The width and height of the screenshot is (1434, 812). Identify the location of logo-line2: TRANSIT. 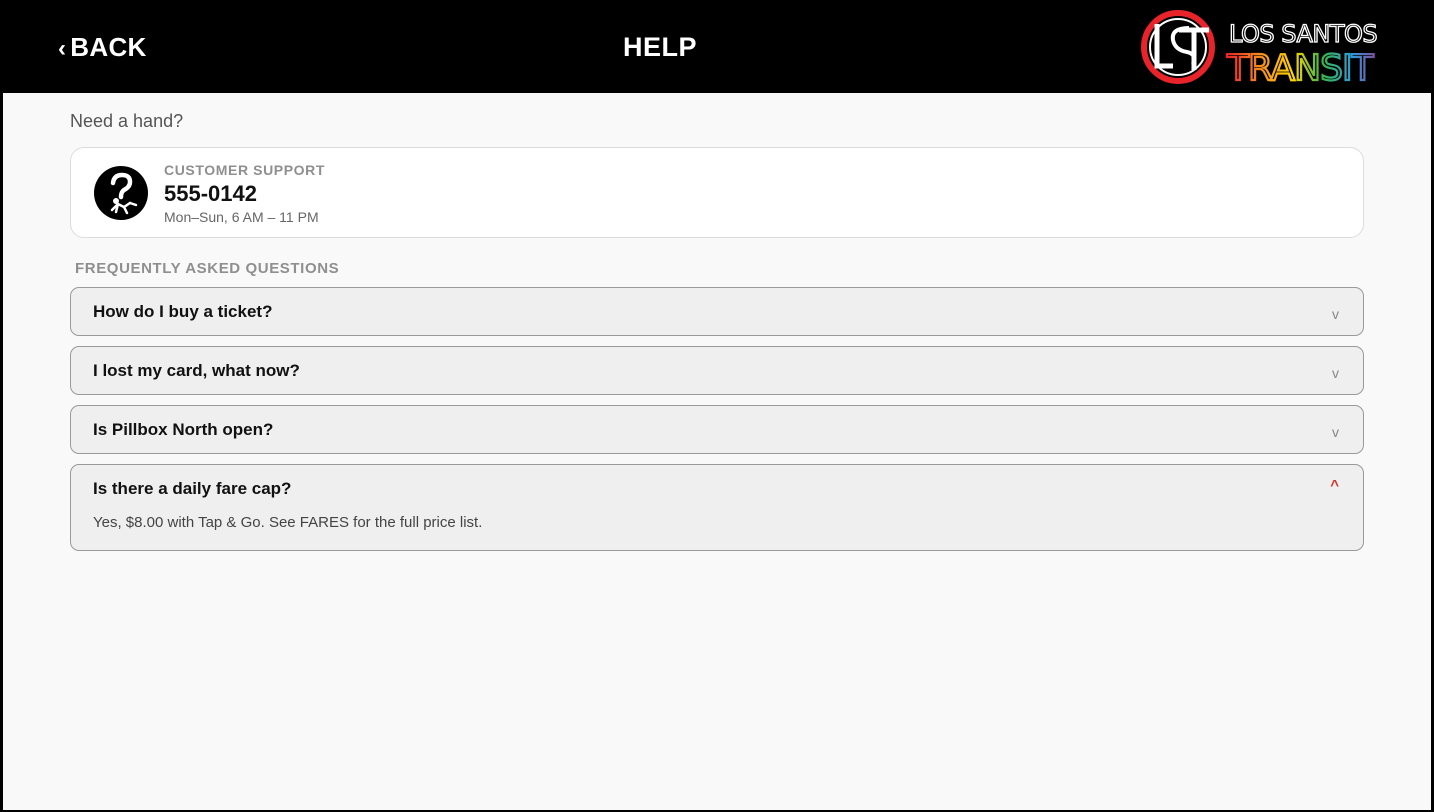
(1300, 67).